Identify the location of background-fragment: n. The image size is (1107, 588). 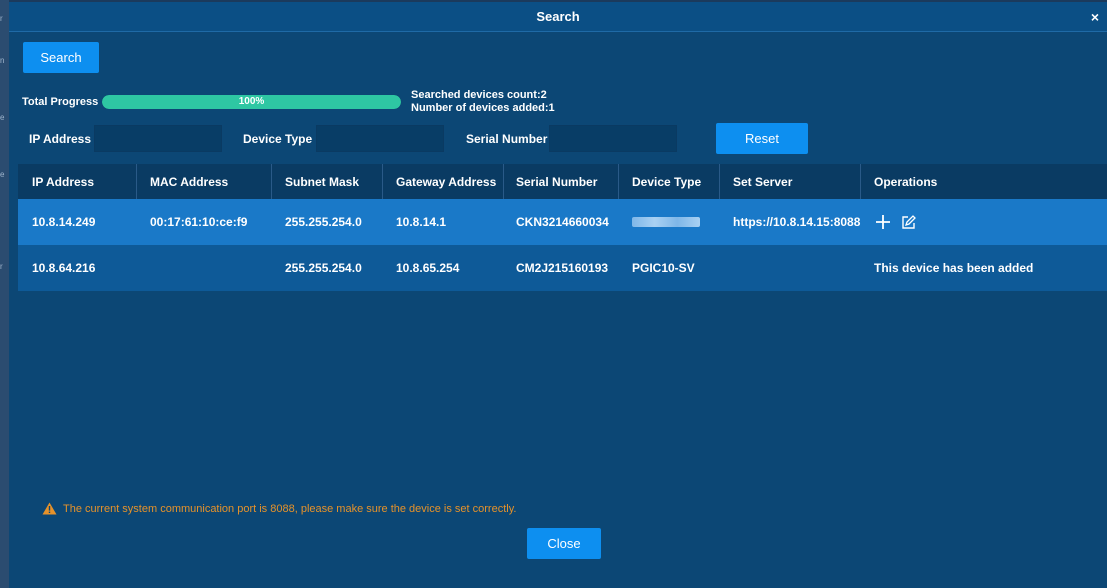
(2, 60).